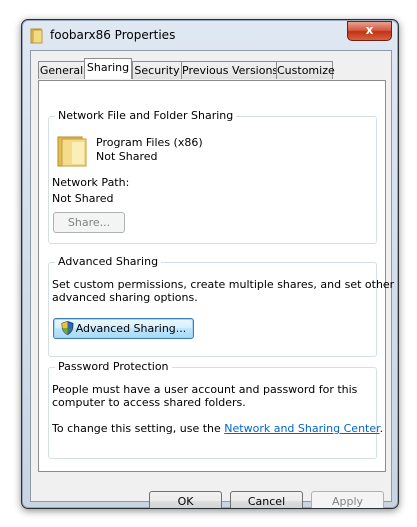 This screenshot has width=417, height=527. I want to click on shield-icon, so click(67, 330).